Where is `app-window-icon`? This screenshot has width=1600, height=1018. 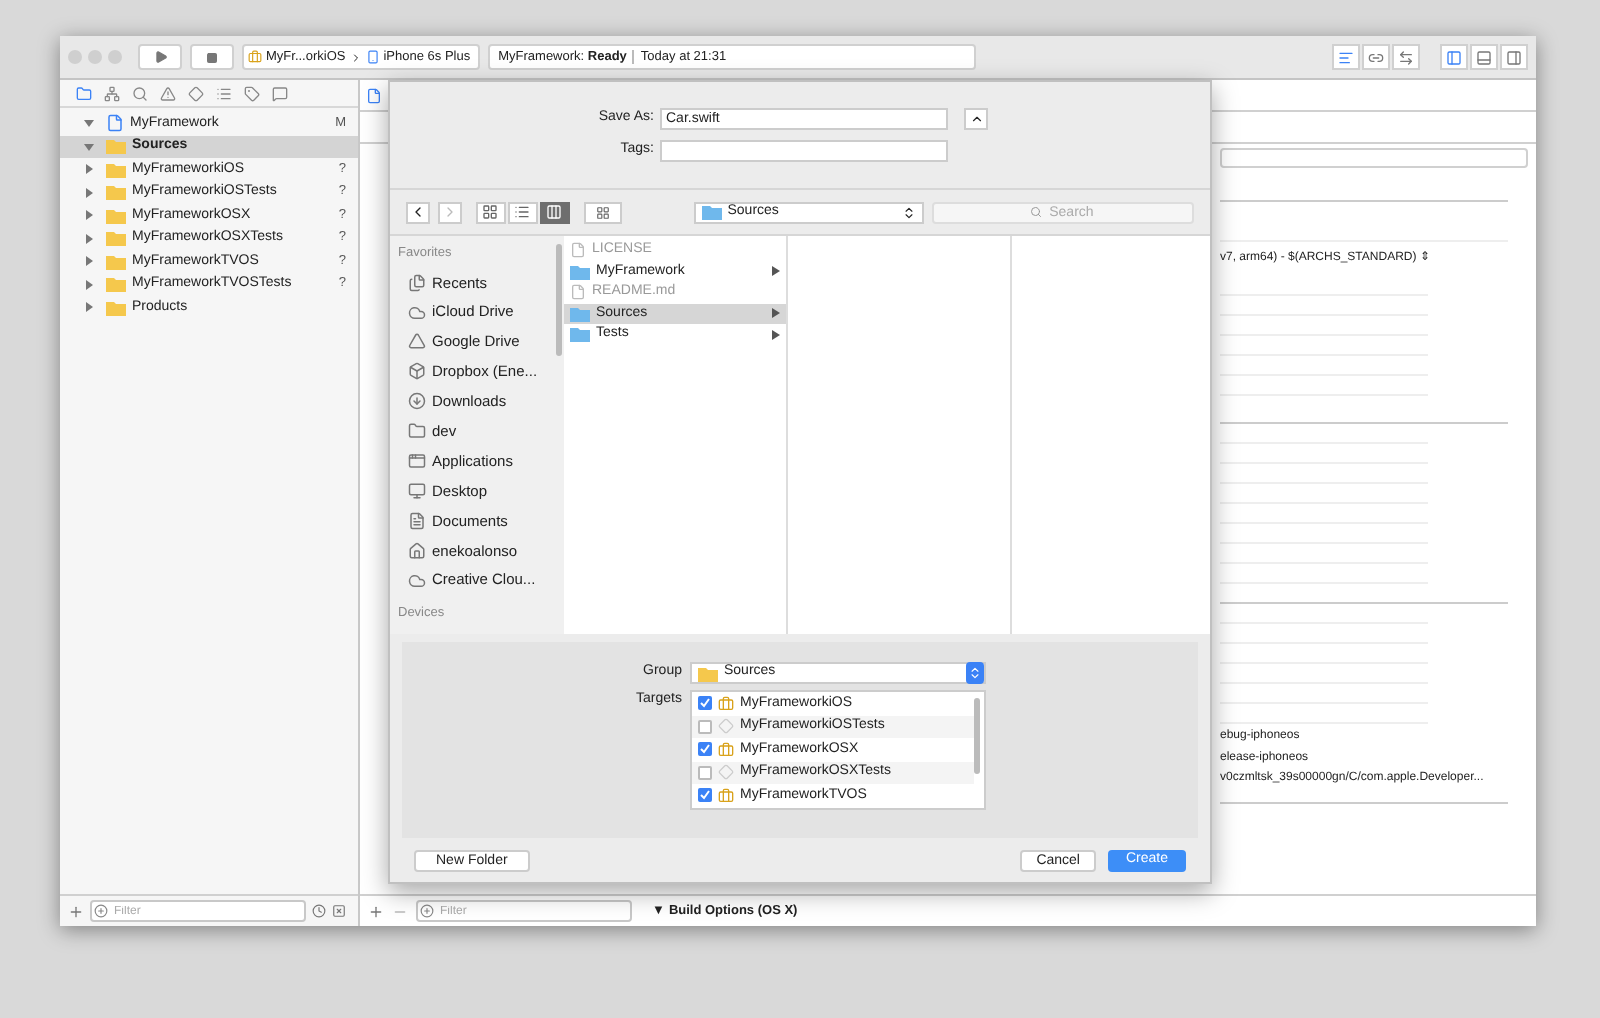 app-window-icon is located at coordinates (417, 461).